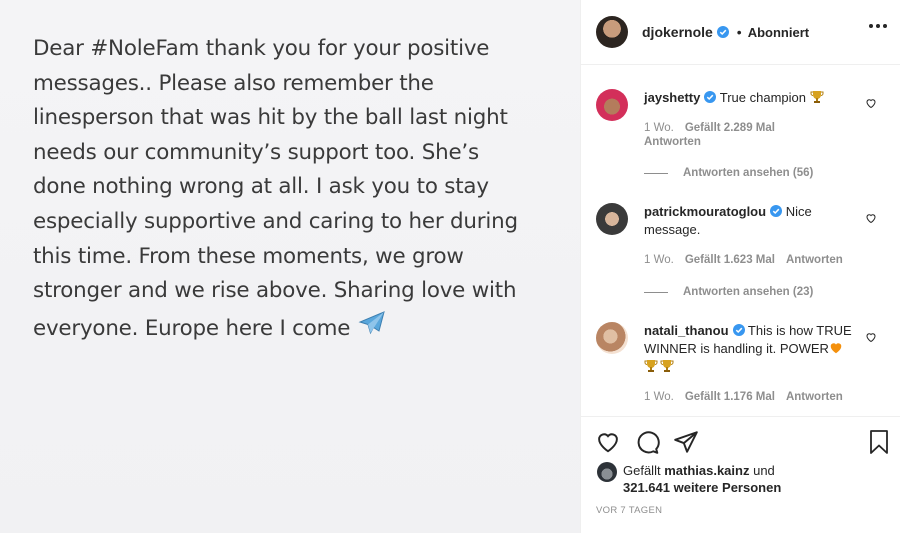  I want to click on likes-count-link: 321.641 weitere Personen, so click(702, 487).